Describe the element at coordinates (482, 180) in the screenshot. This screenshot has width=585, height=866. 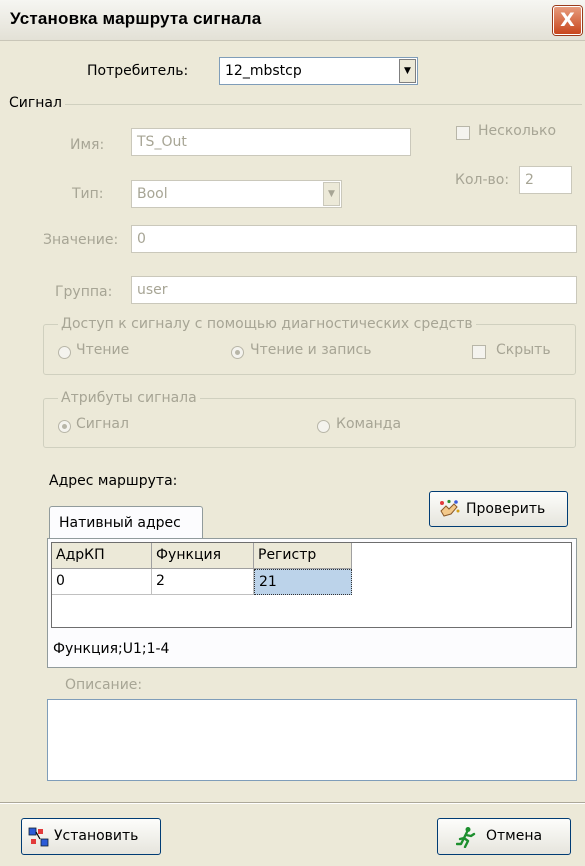
I see `count-label: Кол-во:` at that location.